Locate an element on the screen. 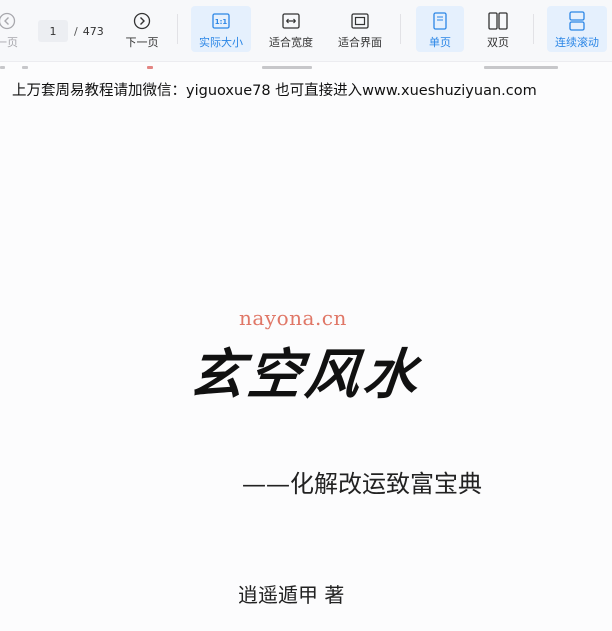 The height and width of the screenshot is (631, 612). fit-width-label: 适合宽度 is located at coordinates (291, 42).